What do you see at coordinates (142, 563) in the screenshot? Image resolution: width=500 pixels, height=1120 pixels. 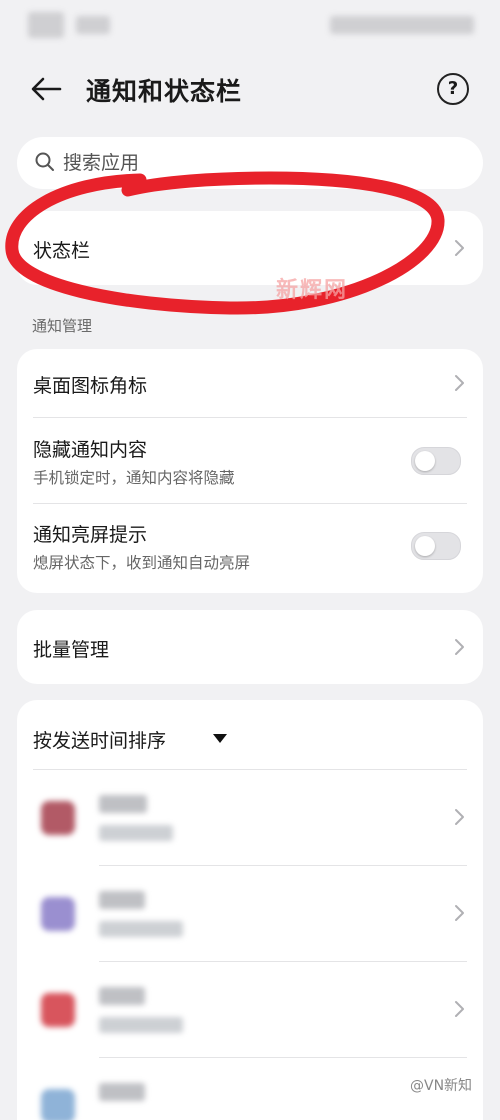 I see `wake-screen-subtitle: 熄屏状态下，收到通知自动亮屏` at bounding box center [142, 563].